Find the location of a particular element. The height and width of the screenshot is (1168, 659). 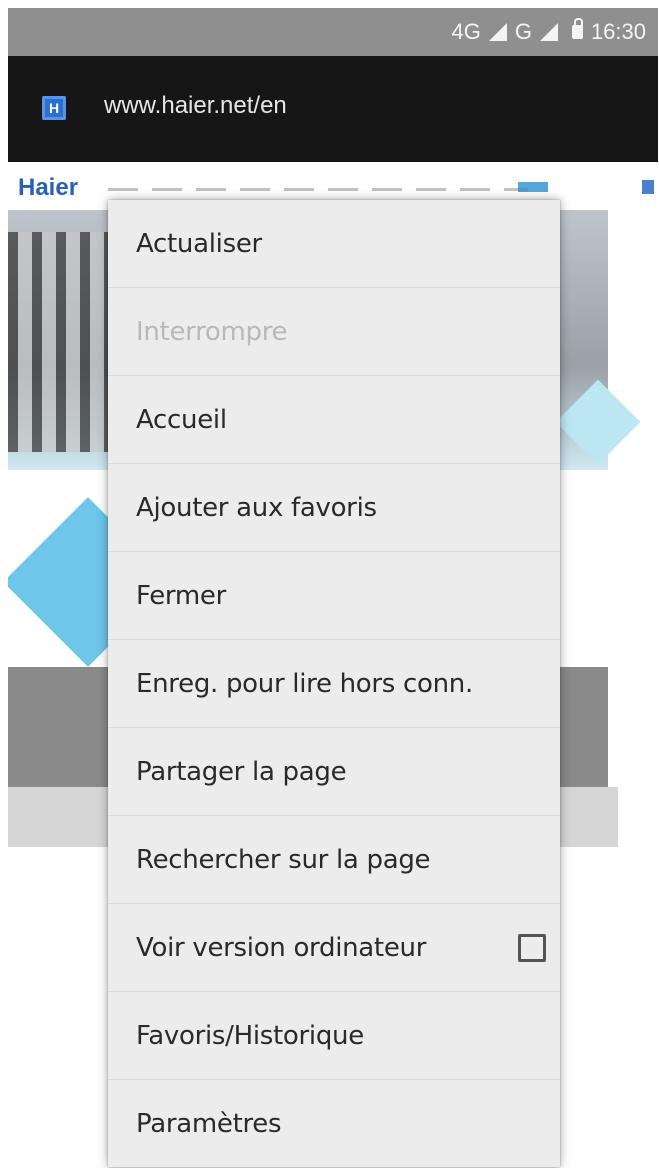

status-bar: 4G G 16:30 is located at coordinates (333, 32).